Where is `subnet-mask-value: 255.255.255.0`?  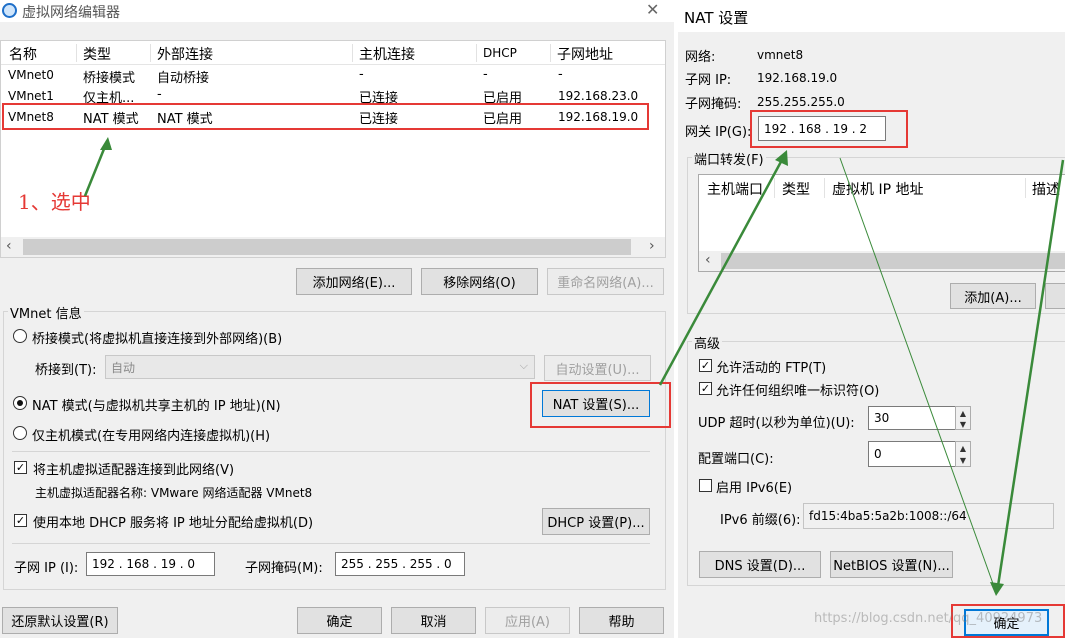
subnet-mask-value: 255.255.255.0 is located at coordinates (801, 102).